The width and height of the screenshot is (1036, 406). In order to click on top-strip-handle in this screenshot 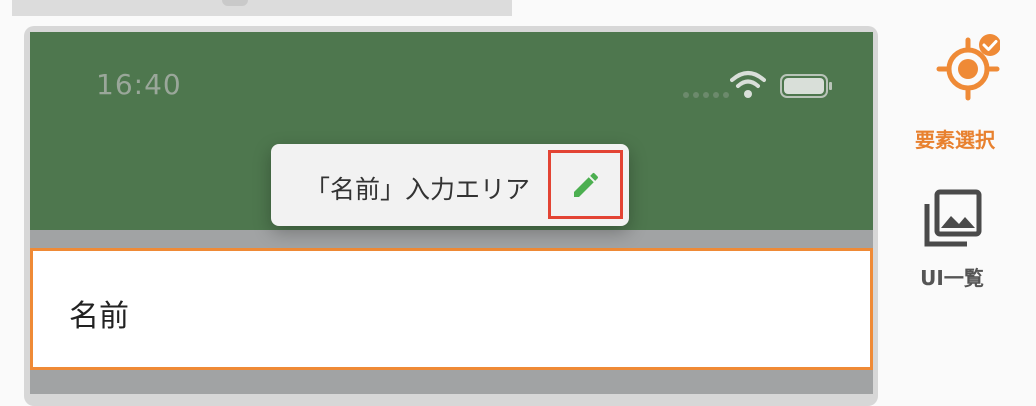, I will do `click(235, 3)`.